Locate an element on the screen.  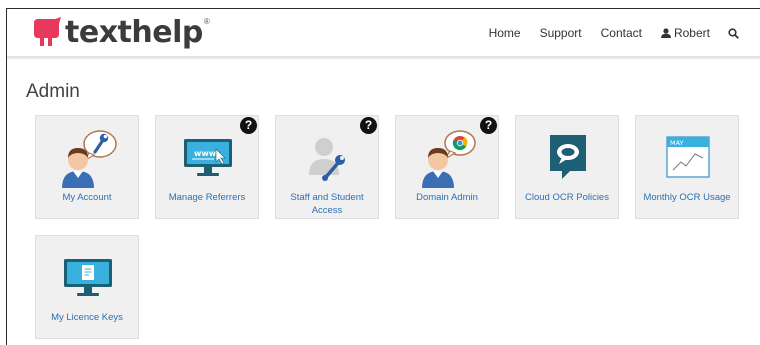
tile-label: Staff and Student Access is located at coordinates (327, 204).